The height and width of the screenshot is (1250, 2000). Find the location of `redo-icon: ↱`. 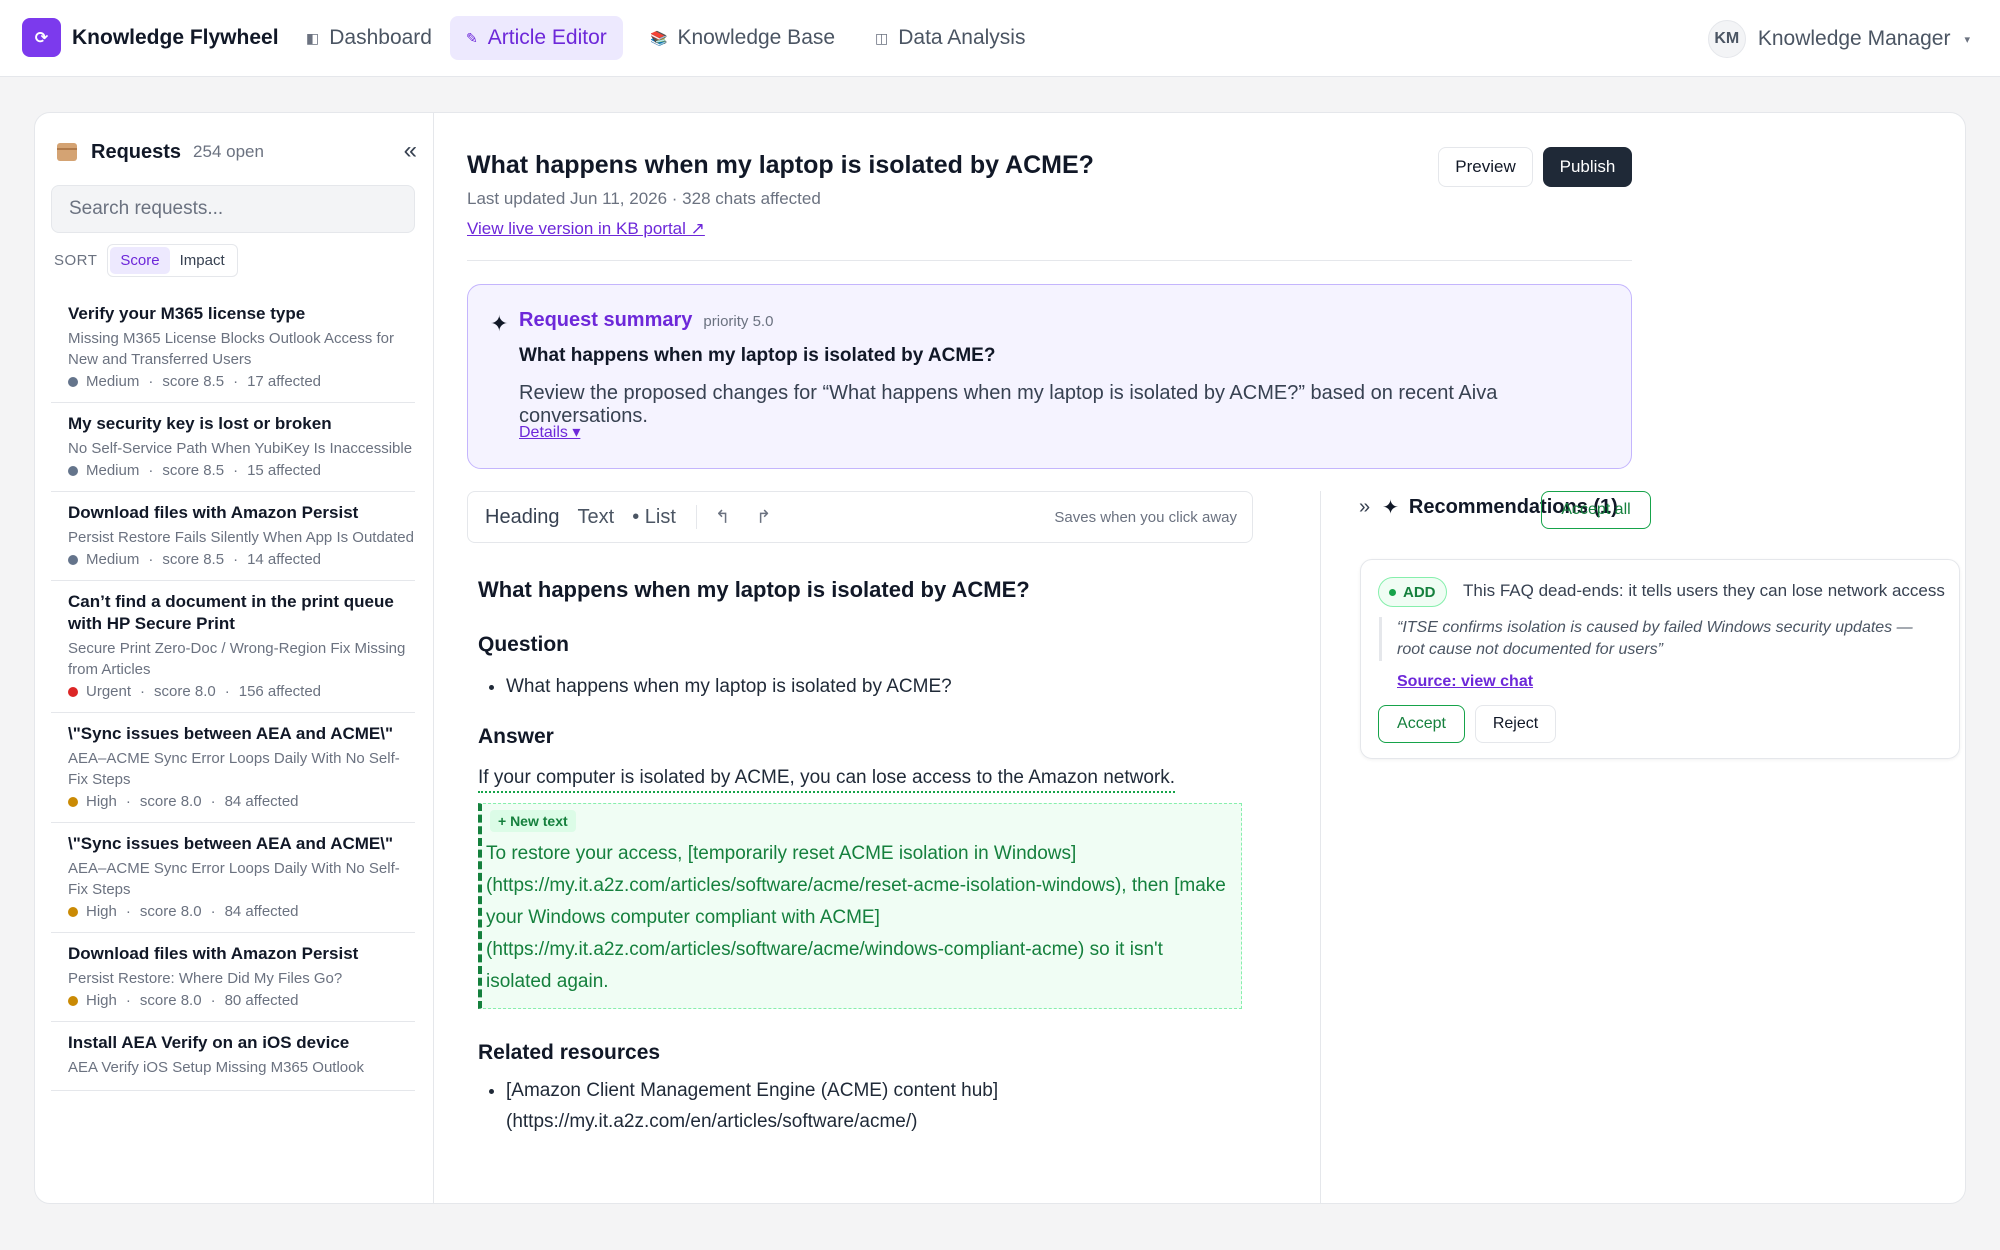

redo-icon: ↱ is located at coordinates (763, 517).